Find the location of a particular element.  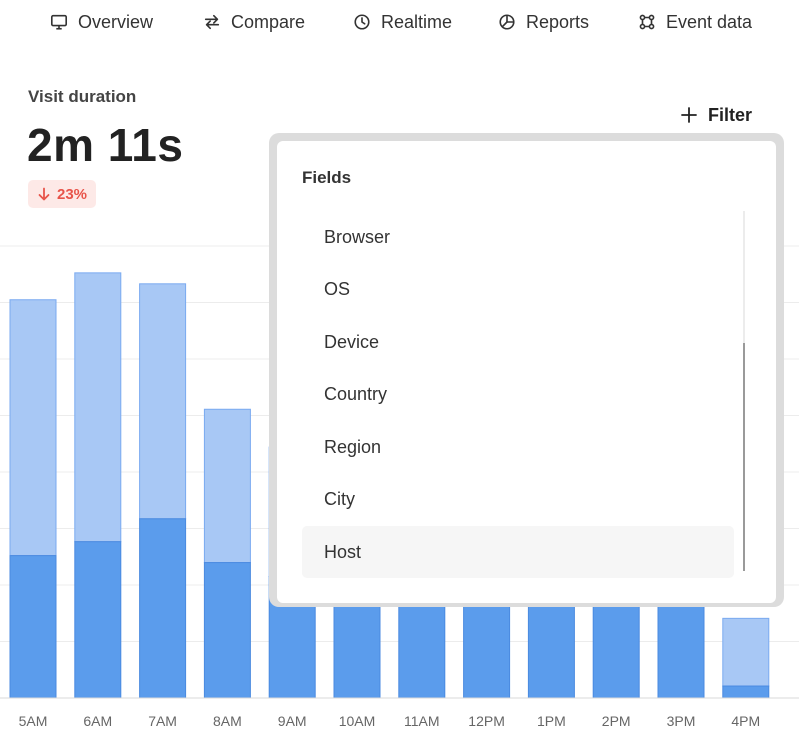

change-value: 23% is located at coordinates (72, 194).